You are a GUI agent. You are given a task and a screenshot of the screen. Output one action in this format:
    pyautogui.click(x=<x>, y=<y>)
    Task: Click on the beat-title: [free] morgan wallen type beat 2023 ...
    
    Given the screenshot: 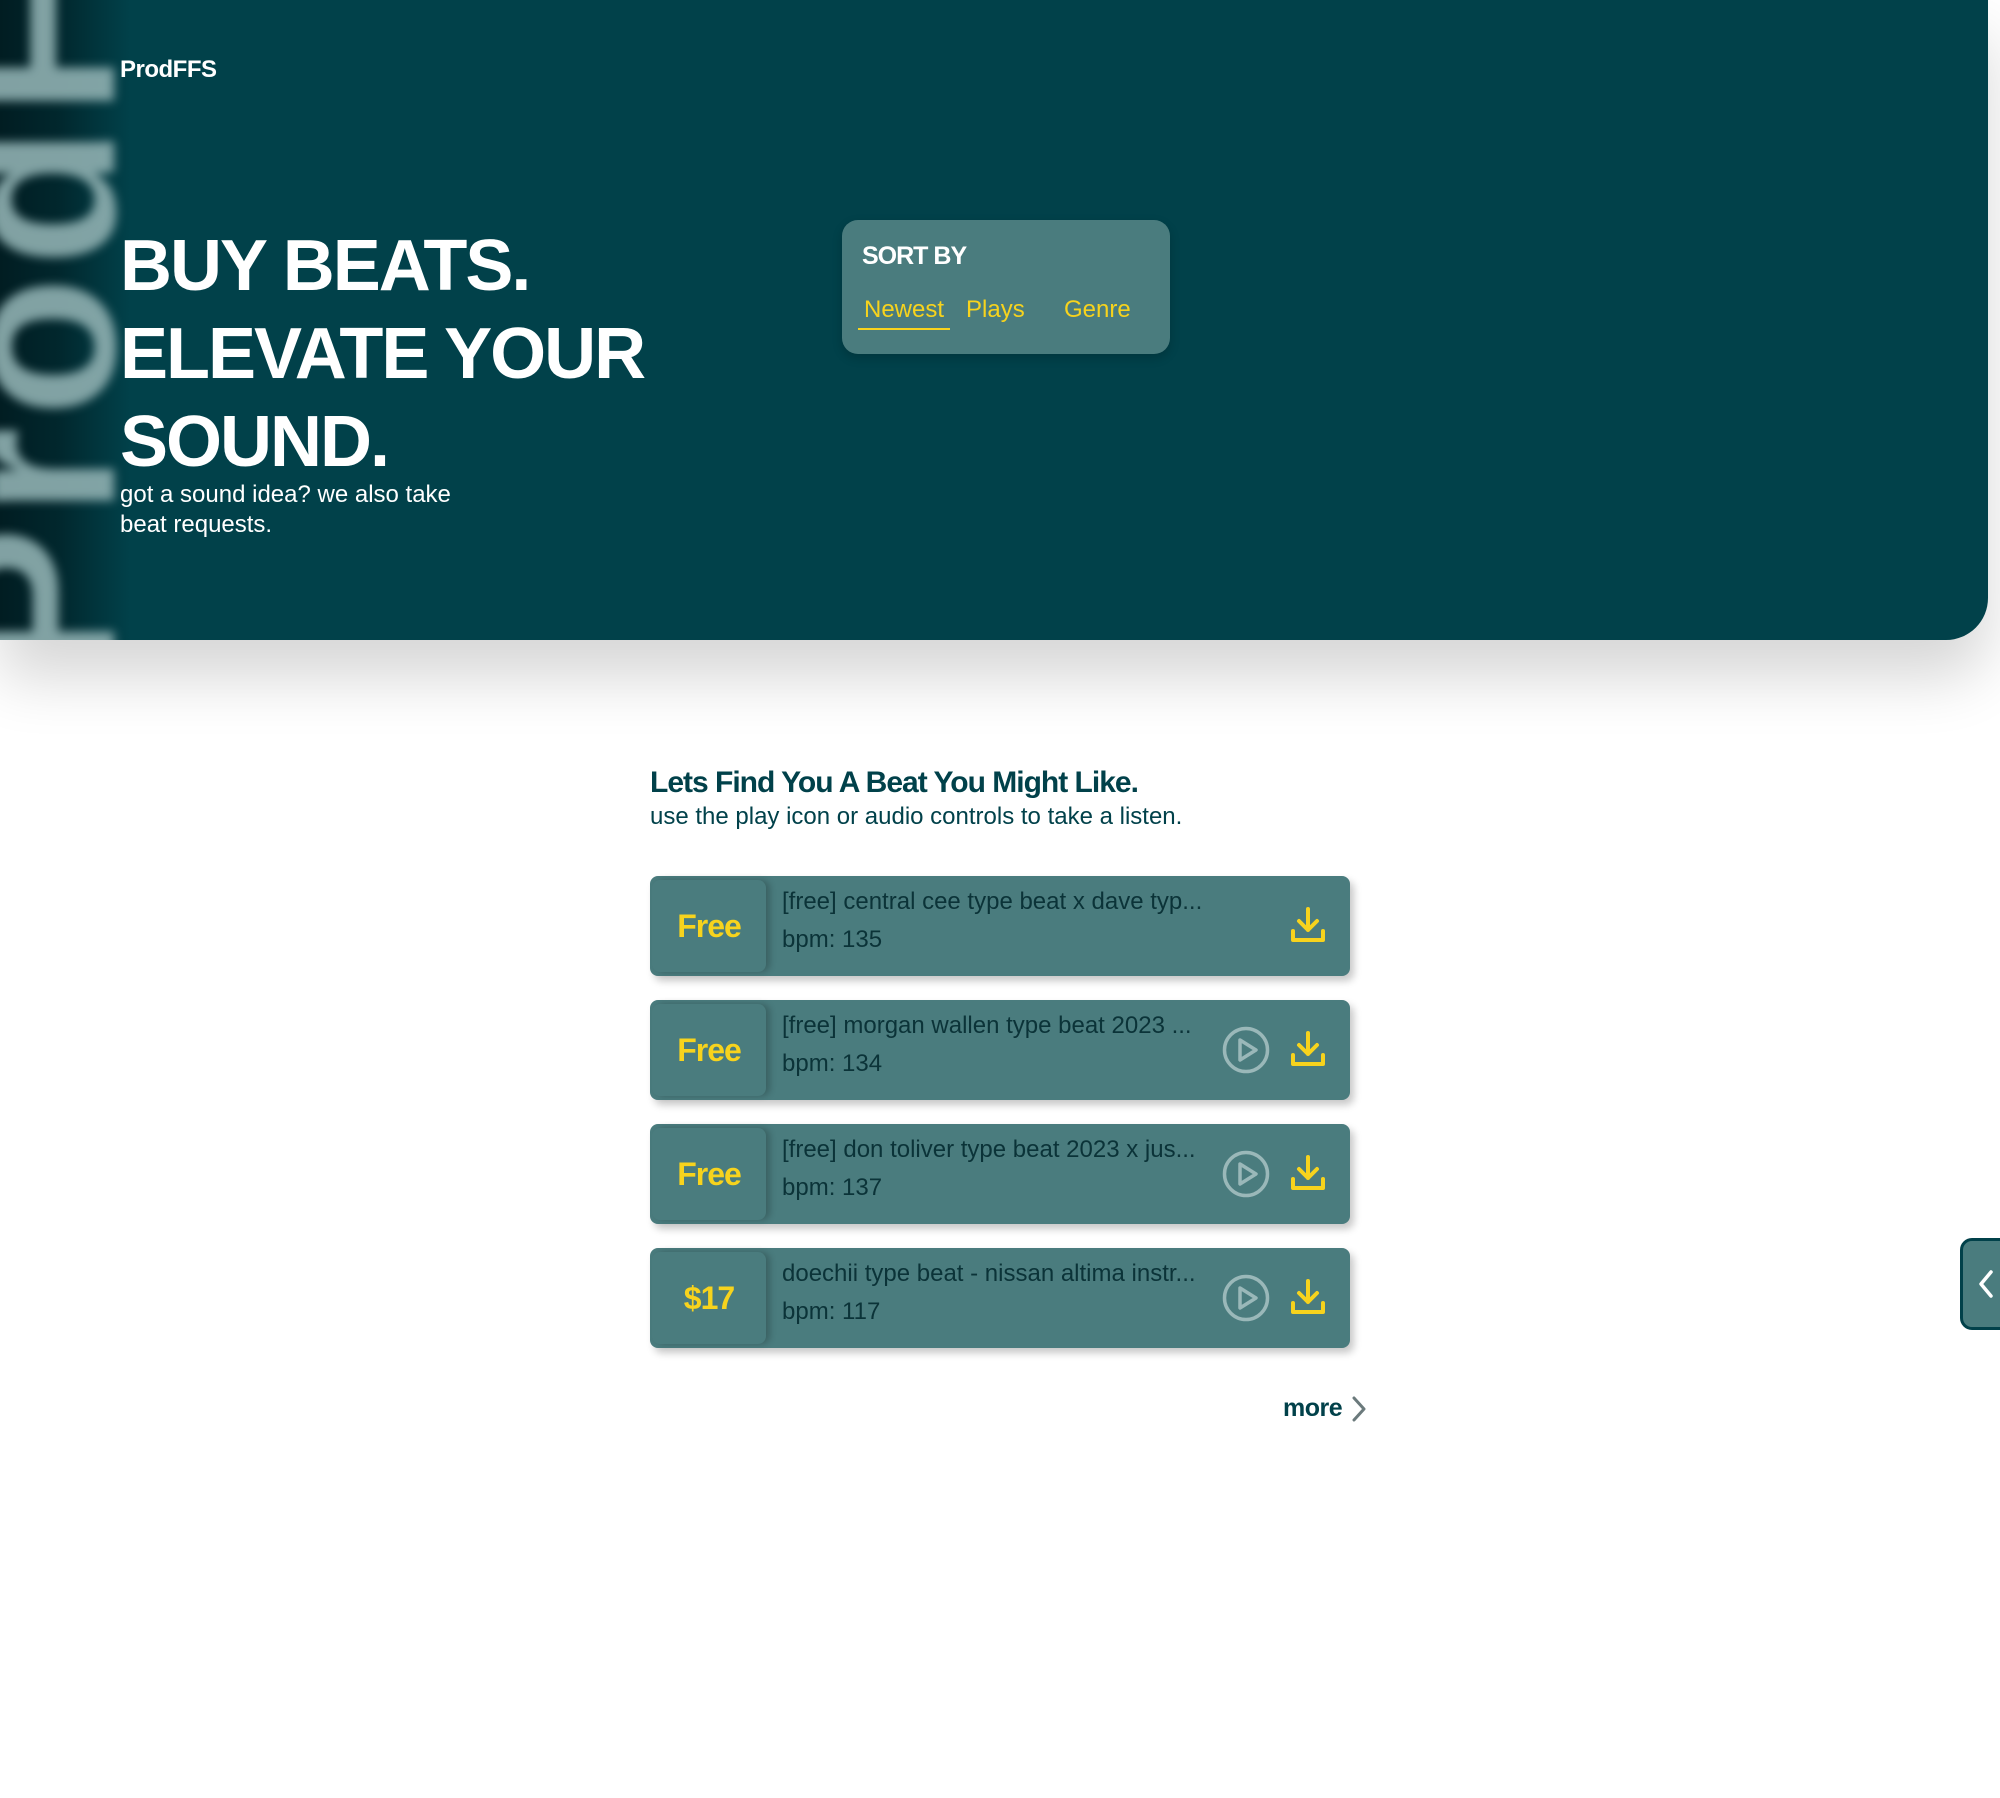 What is the action you would take?
    pyautogui.click(x=987, y=1025)
    